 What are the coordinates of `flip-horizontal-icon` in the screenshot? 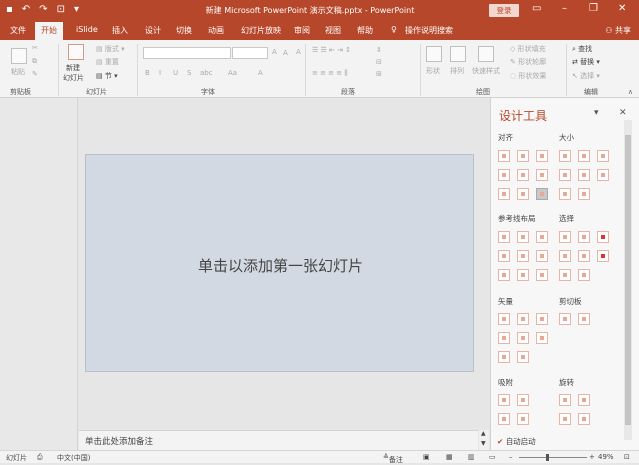 It's located at (565, 419).